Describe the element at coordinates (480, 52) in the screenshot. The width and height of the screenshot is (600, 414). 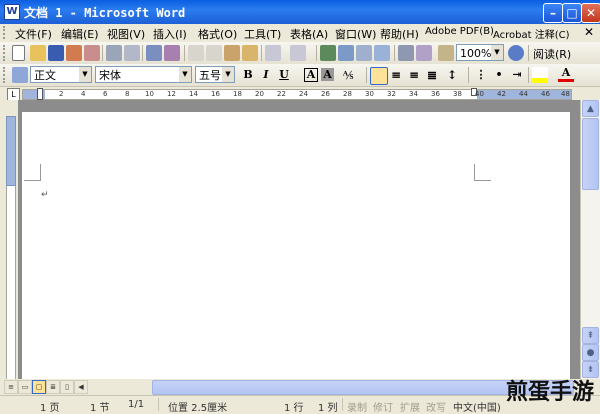
I see `zoom-select: 100% ▼` at that location.